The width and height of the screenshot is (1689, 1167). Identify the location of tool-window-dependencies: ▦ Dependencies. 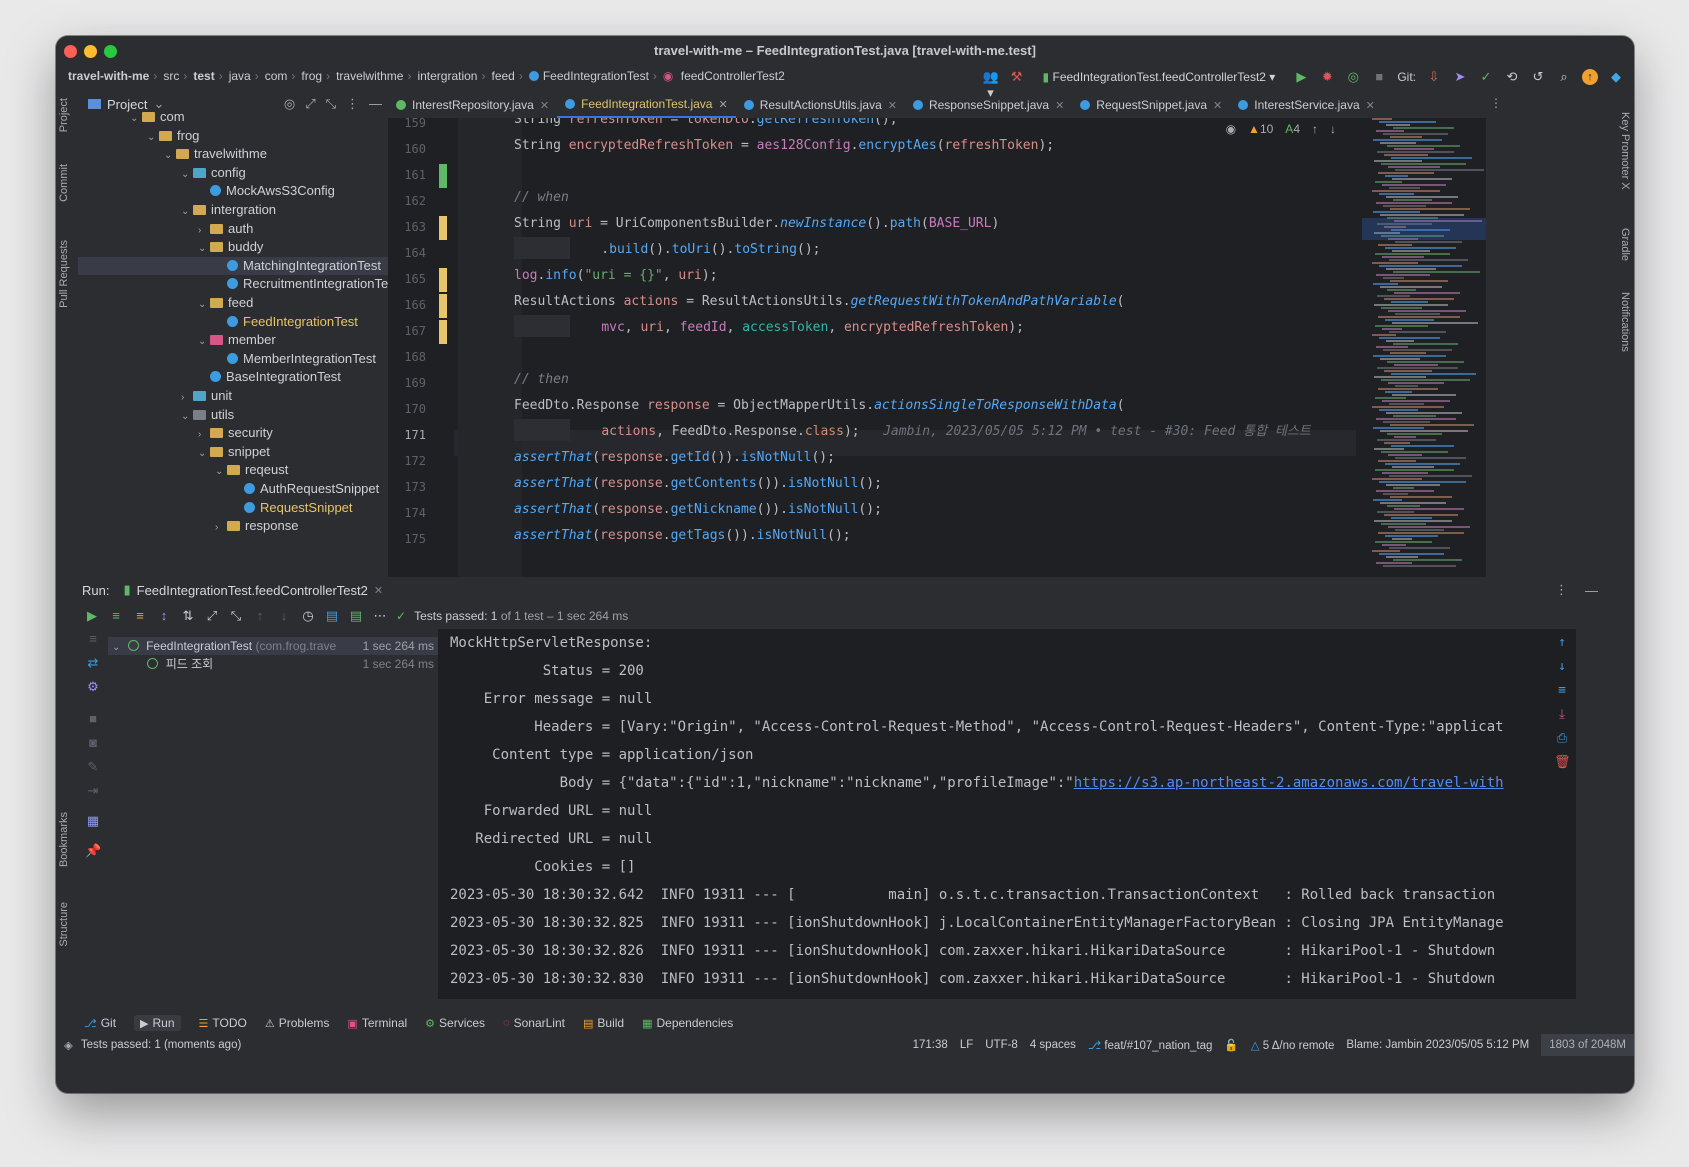
(687, 1023).